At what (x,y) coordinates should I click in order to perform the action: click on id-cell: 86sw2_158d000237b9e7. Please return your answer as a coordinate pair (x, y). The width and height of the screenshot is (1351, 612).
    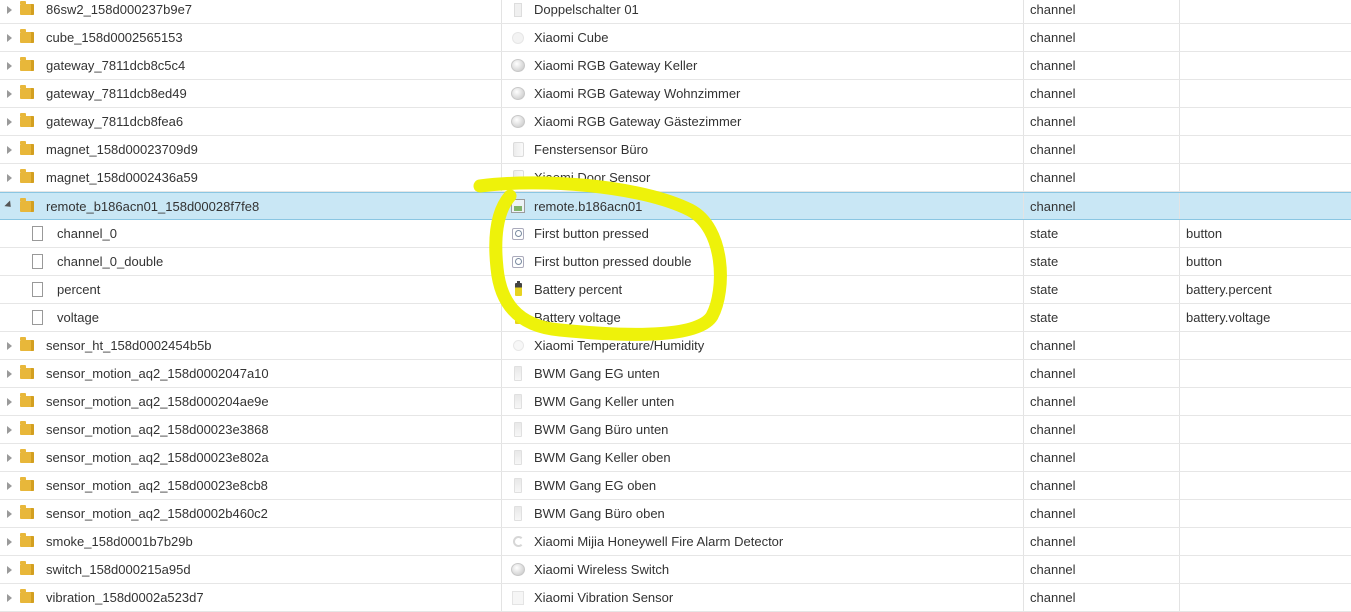
    Looking at the image, I should click on (251, 11).